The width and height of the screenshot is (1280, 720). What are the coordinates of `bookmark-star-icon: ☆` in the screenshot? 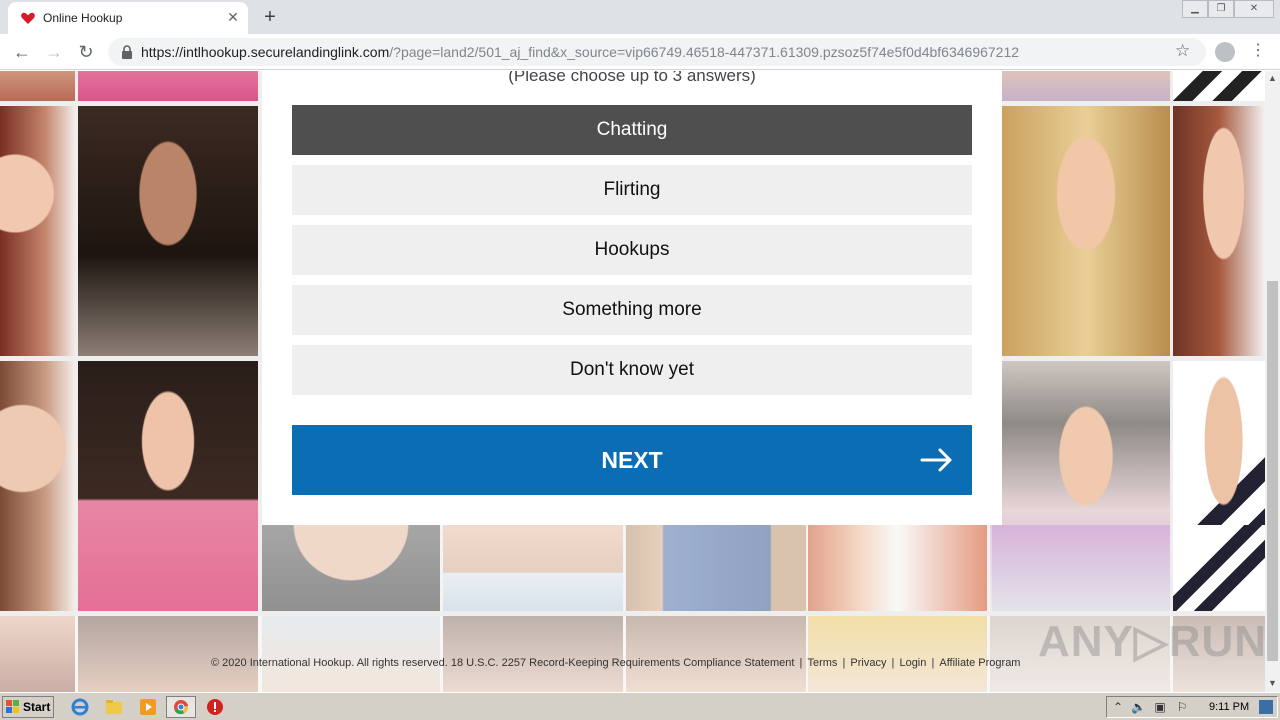 It's located at (1182, 51).